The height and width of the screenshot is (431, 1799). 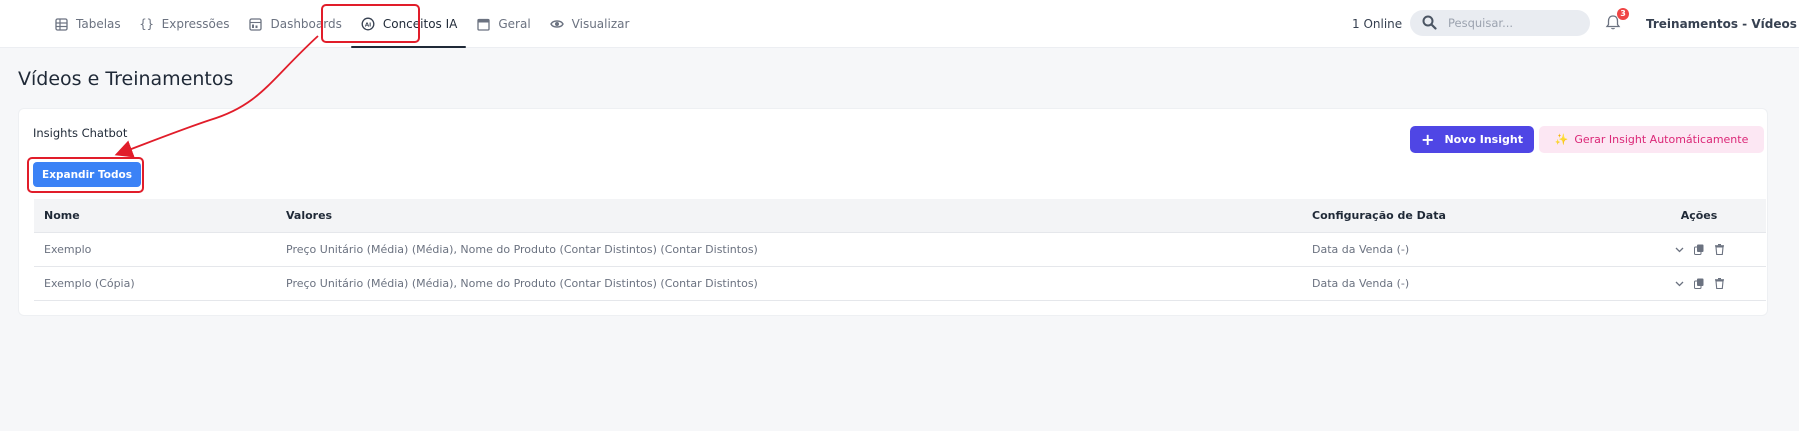 I want to click on cell-name: Exemplo (Cópia), so click(x=155, y=283).